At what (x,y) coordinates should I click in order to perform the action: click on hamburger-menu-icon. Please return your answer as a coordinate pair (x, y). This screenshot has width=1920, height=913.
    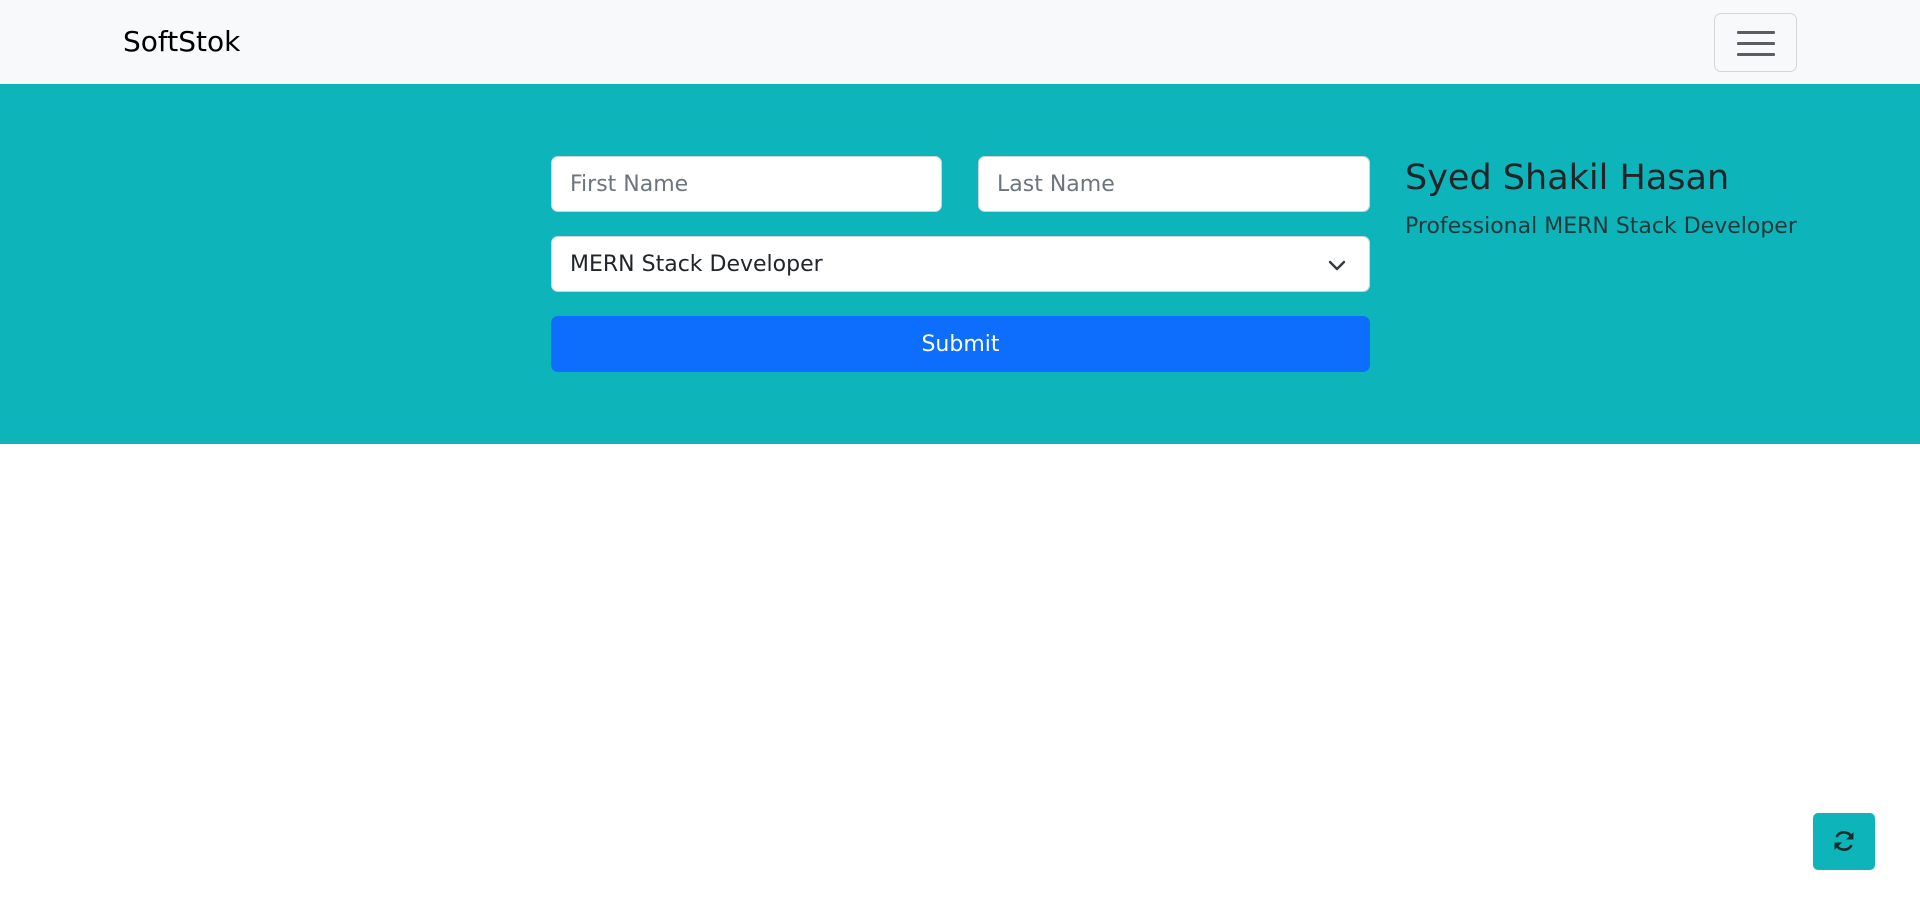
    Looking at the image, I should click on (1756, 43).